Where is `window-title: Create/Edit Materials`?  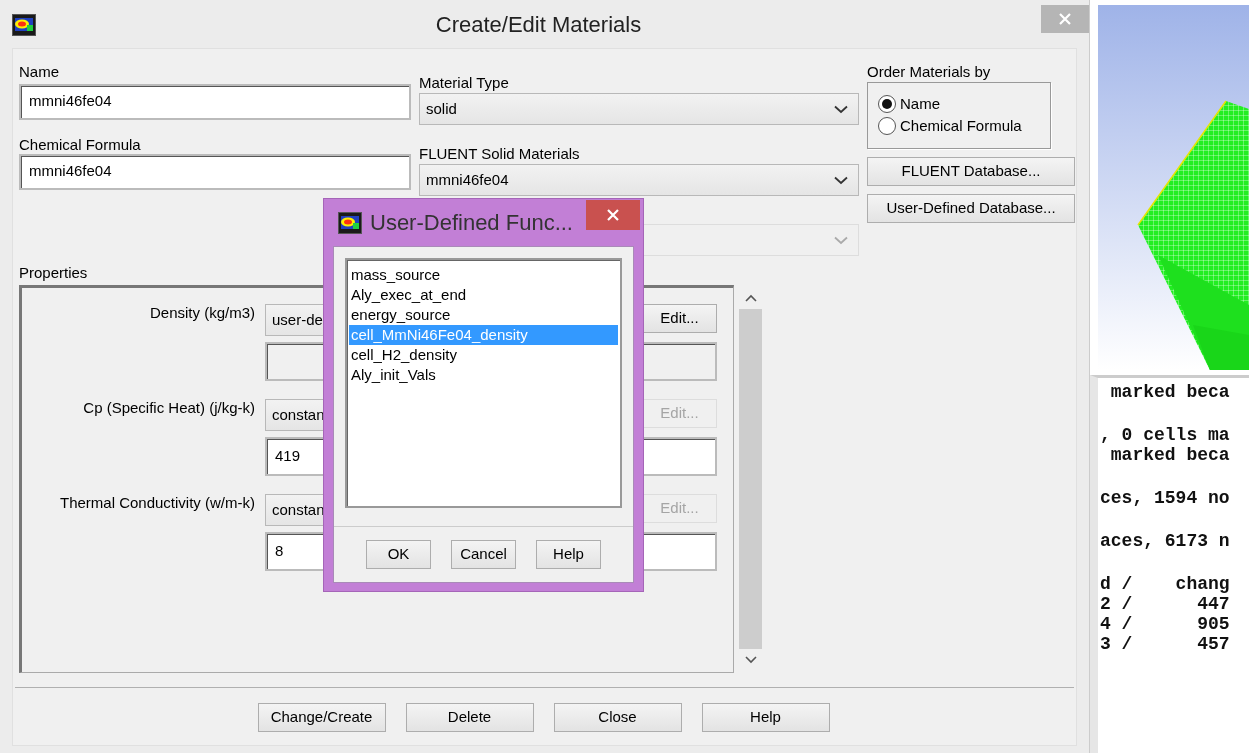
window-title: Create/Edit Materials is located at coordinates (538, 24).